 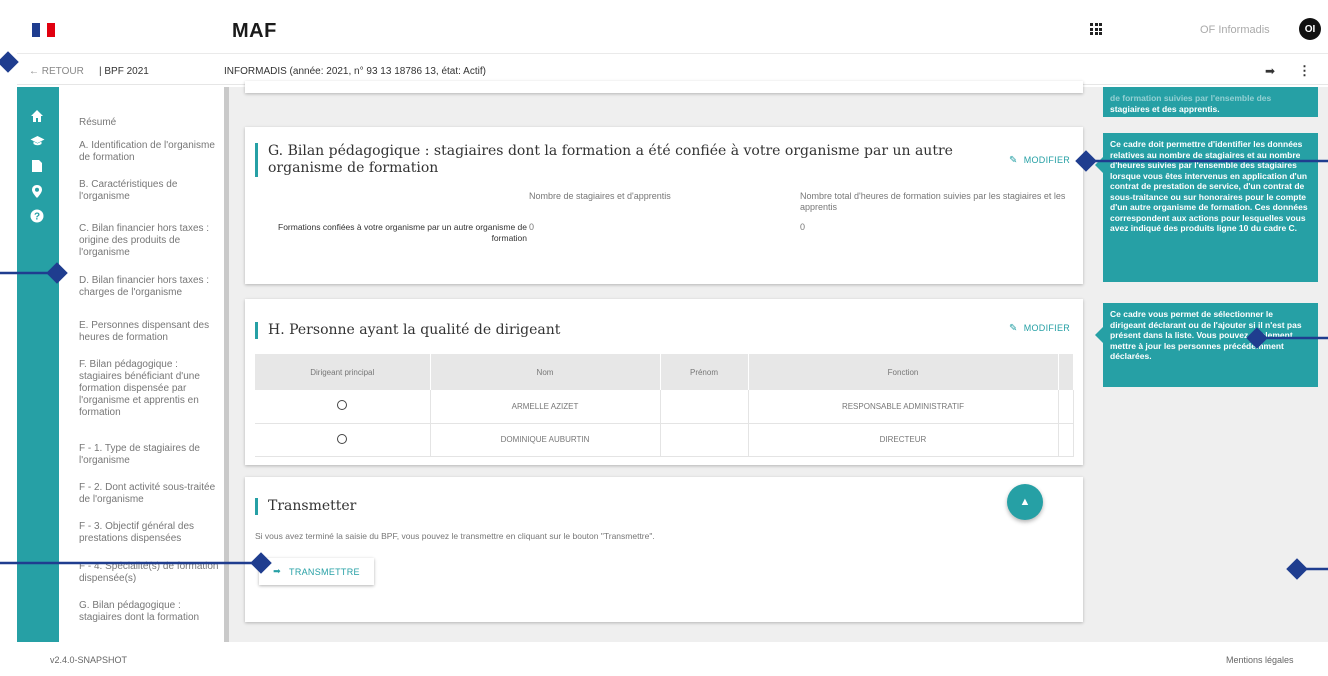 I want to click on cell-fonction: RESPONSABLE ADMINISTRATIF, so click(x=903, y=407).